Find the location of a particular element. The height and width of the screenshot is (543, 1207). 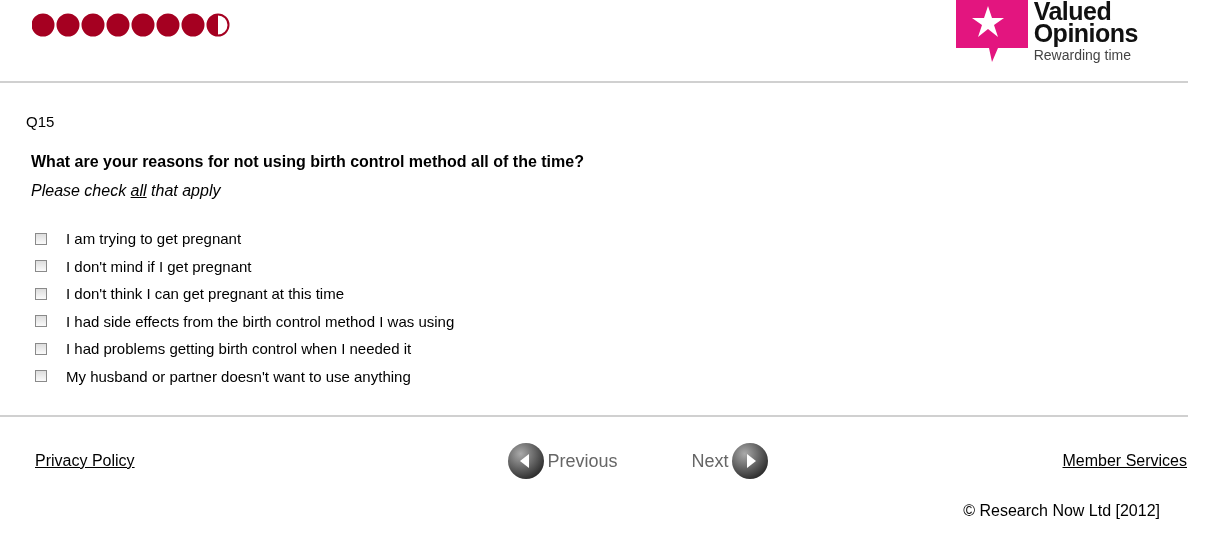

logo-tagline: Rewarding time is located at coordinates (1082, 55).